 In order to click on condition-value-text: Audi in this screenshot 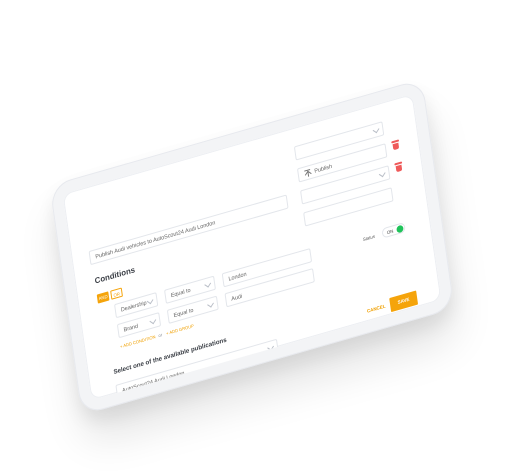, I will do `click(236, 298)`.